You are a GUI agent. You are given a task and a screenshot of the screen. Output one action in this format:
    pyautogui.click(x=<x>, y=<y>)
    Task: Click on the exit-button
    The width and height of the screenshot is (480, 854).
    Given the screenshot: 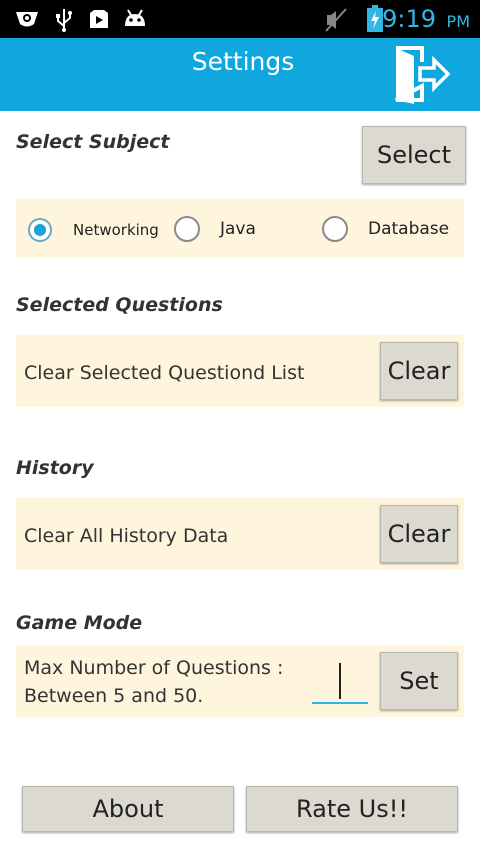 What is the action you would take?
    pyautogui.click(x=421, y=74)
    